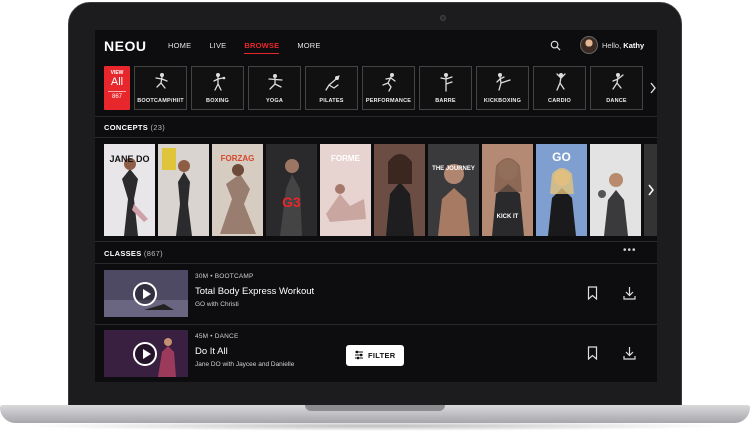 Image resolution: width=750 pixels, height=431 pixels. What do you see at coordinates (129, 159) in the screenshot?
I see `poster-title: JANE DO` at bounding box center [129, 159].